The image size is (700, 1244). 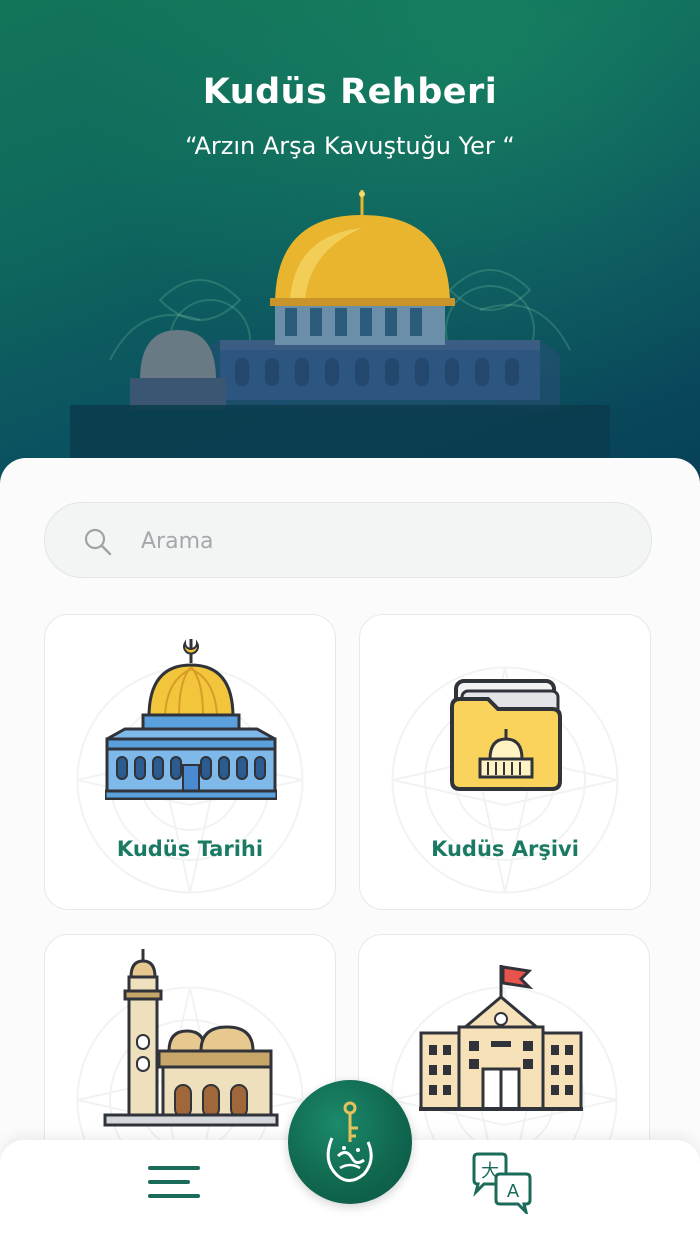 I want to click on tile-kudus-tarihi: Kudüs Tarihi, so click(x=190, y=762).